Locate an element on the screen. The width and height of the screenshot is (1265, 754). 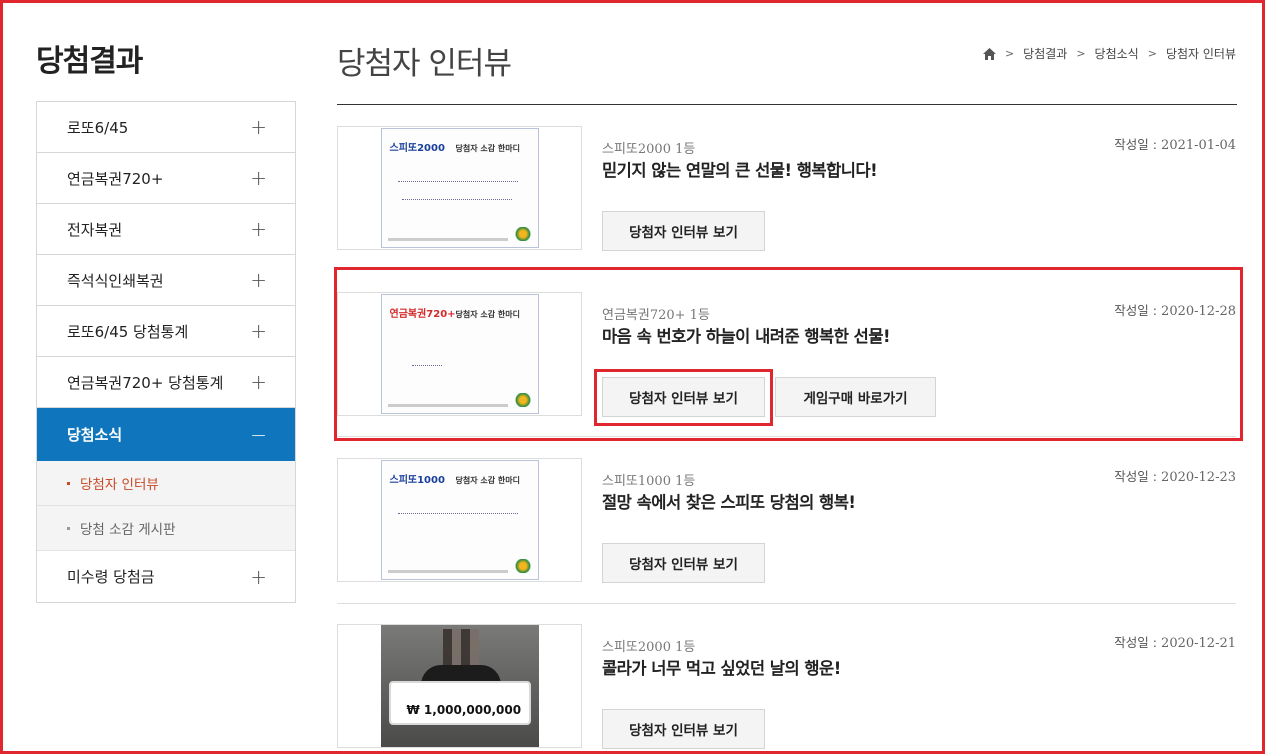
sidebar-item-label: 연금복권720+ 당첨통계 is located at coordinates (145, 382).